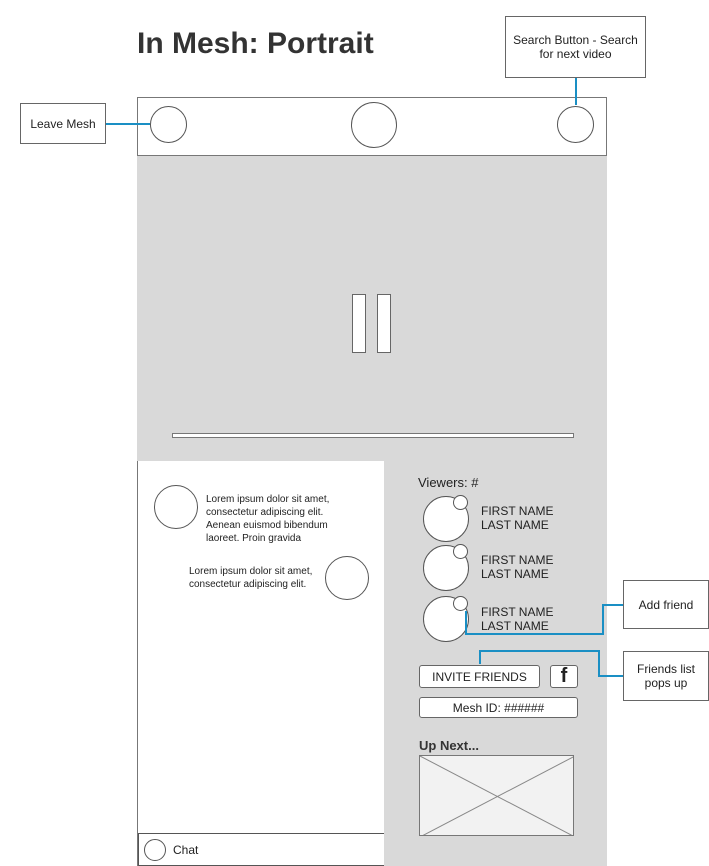 The width and height of the screenshot is (709, 866). I want to click on top-bar, so click(372, 126).